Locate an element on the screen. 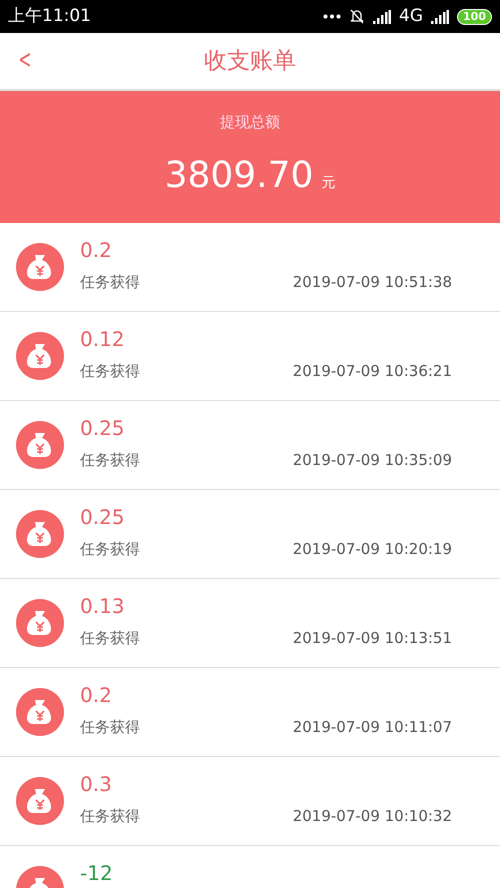  battery-level: 100 is located at coordinates (474, 16).